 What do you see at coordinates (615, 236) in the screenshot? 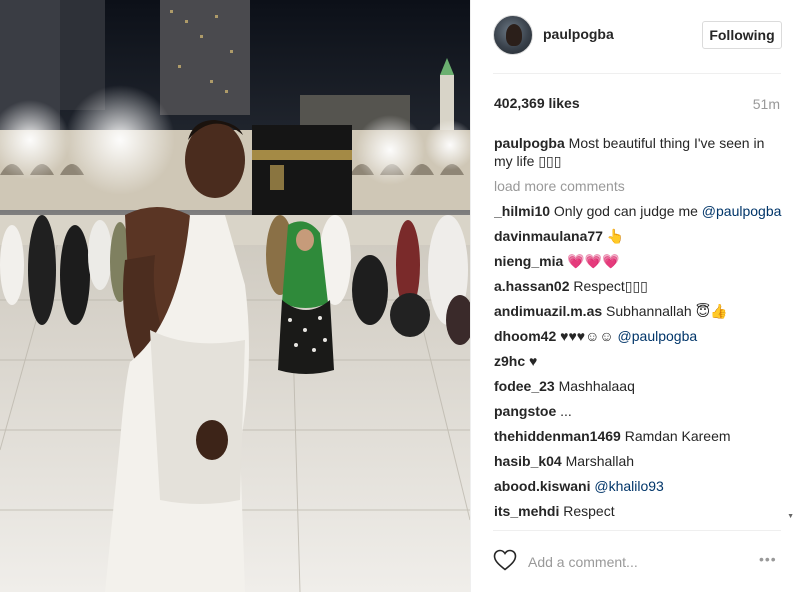
I see `comment-text: 👆` at bounding box center [615, 236].